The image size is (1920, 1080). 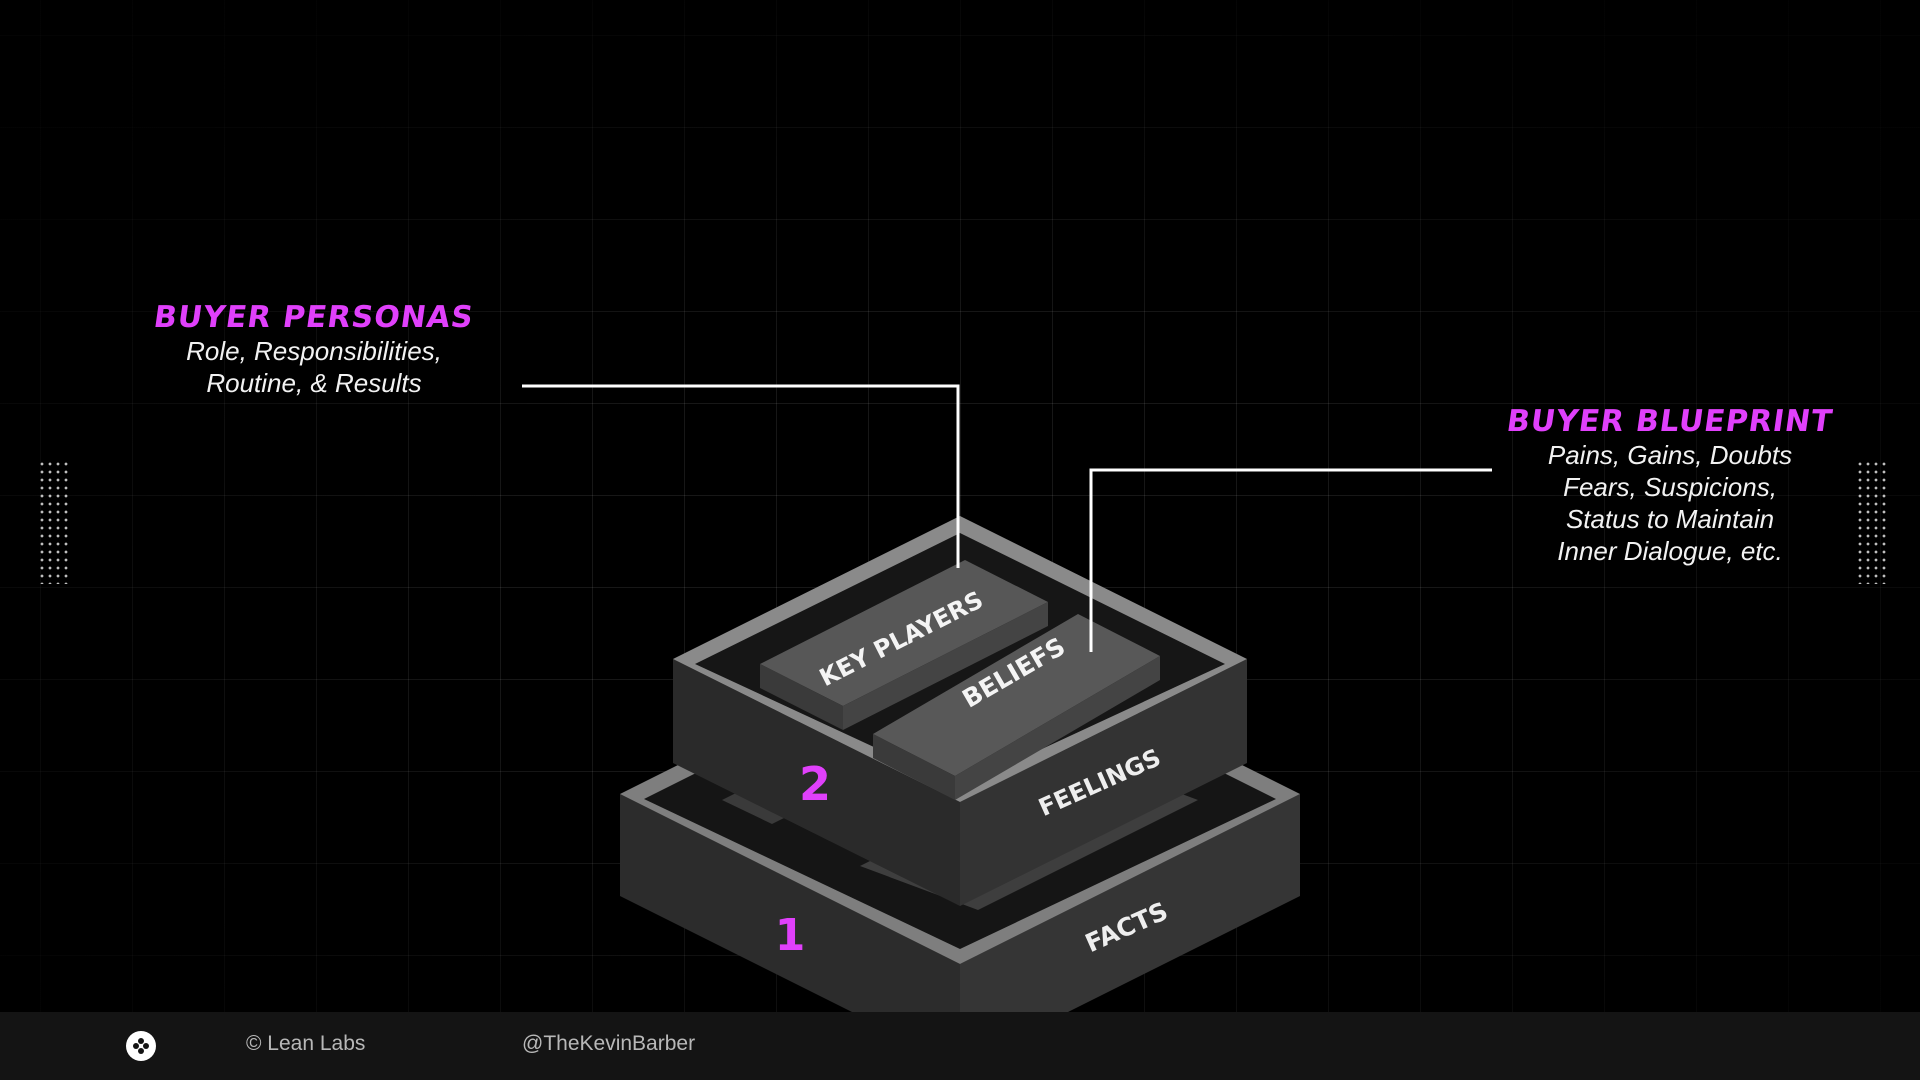 What do you see at coordinates (1670, 519) in the screenshot?
I see `buyer-blueprint-line: Status to Maintain` at bounding box center [1670, 519].